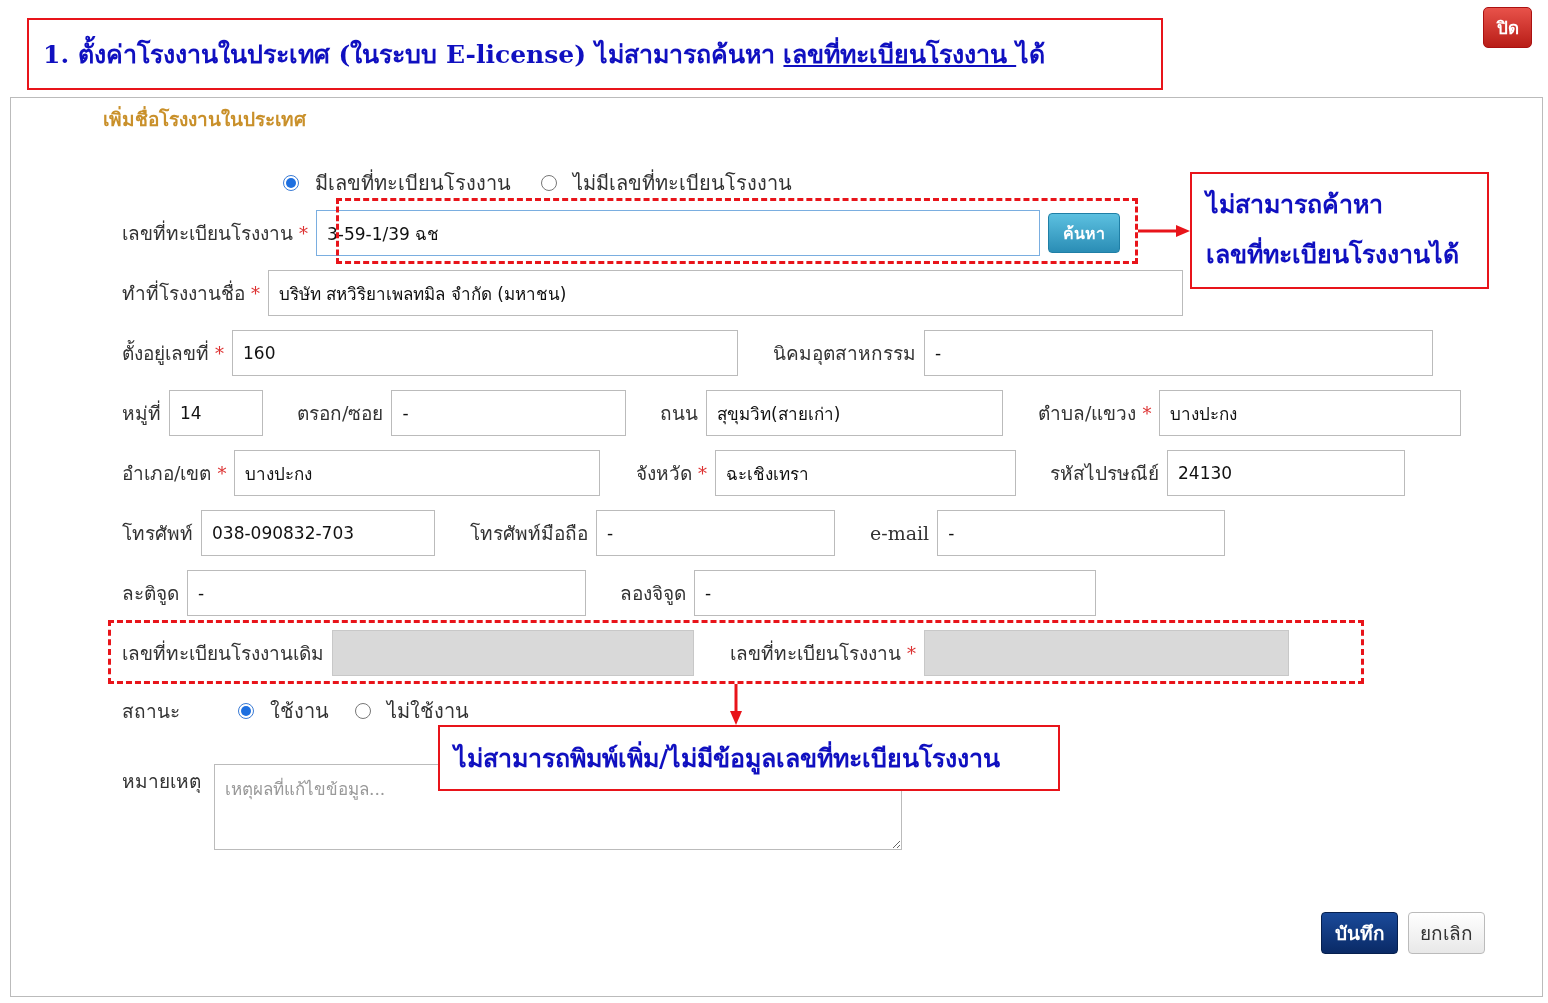  I want to click on field-label: อำเภอ/เขต, so click(167, 473).